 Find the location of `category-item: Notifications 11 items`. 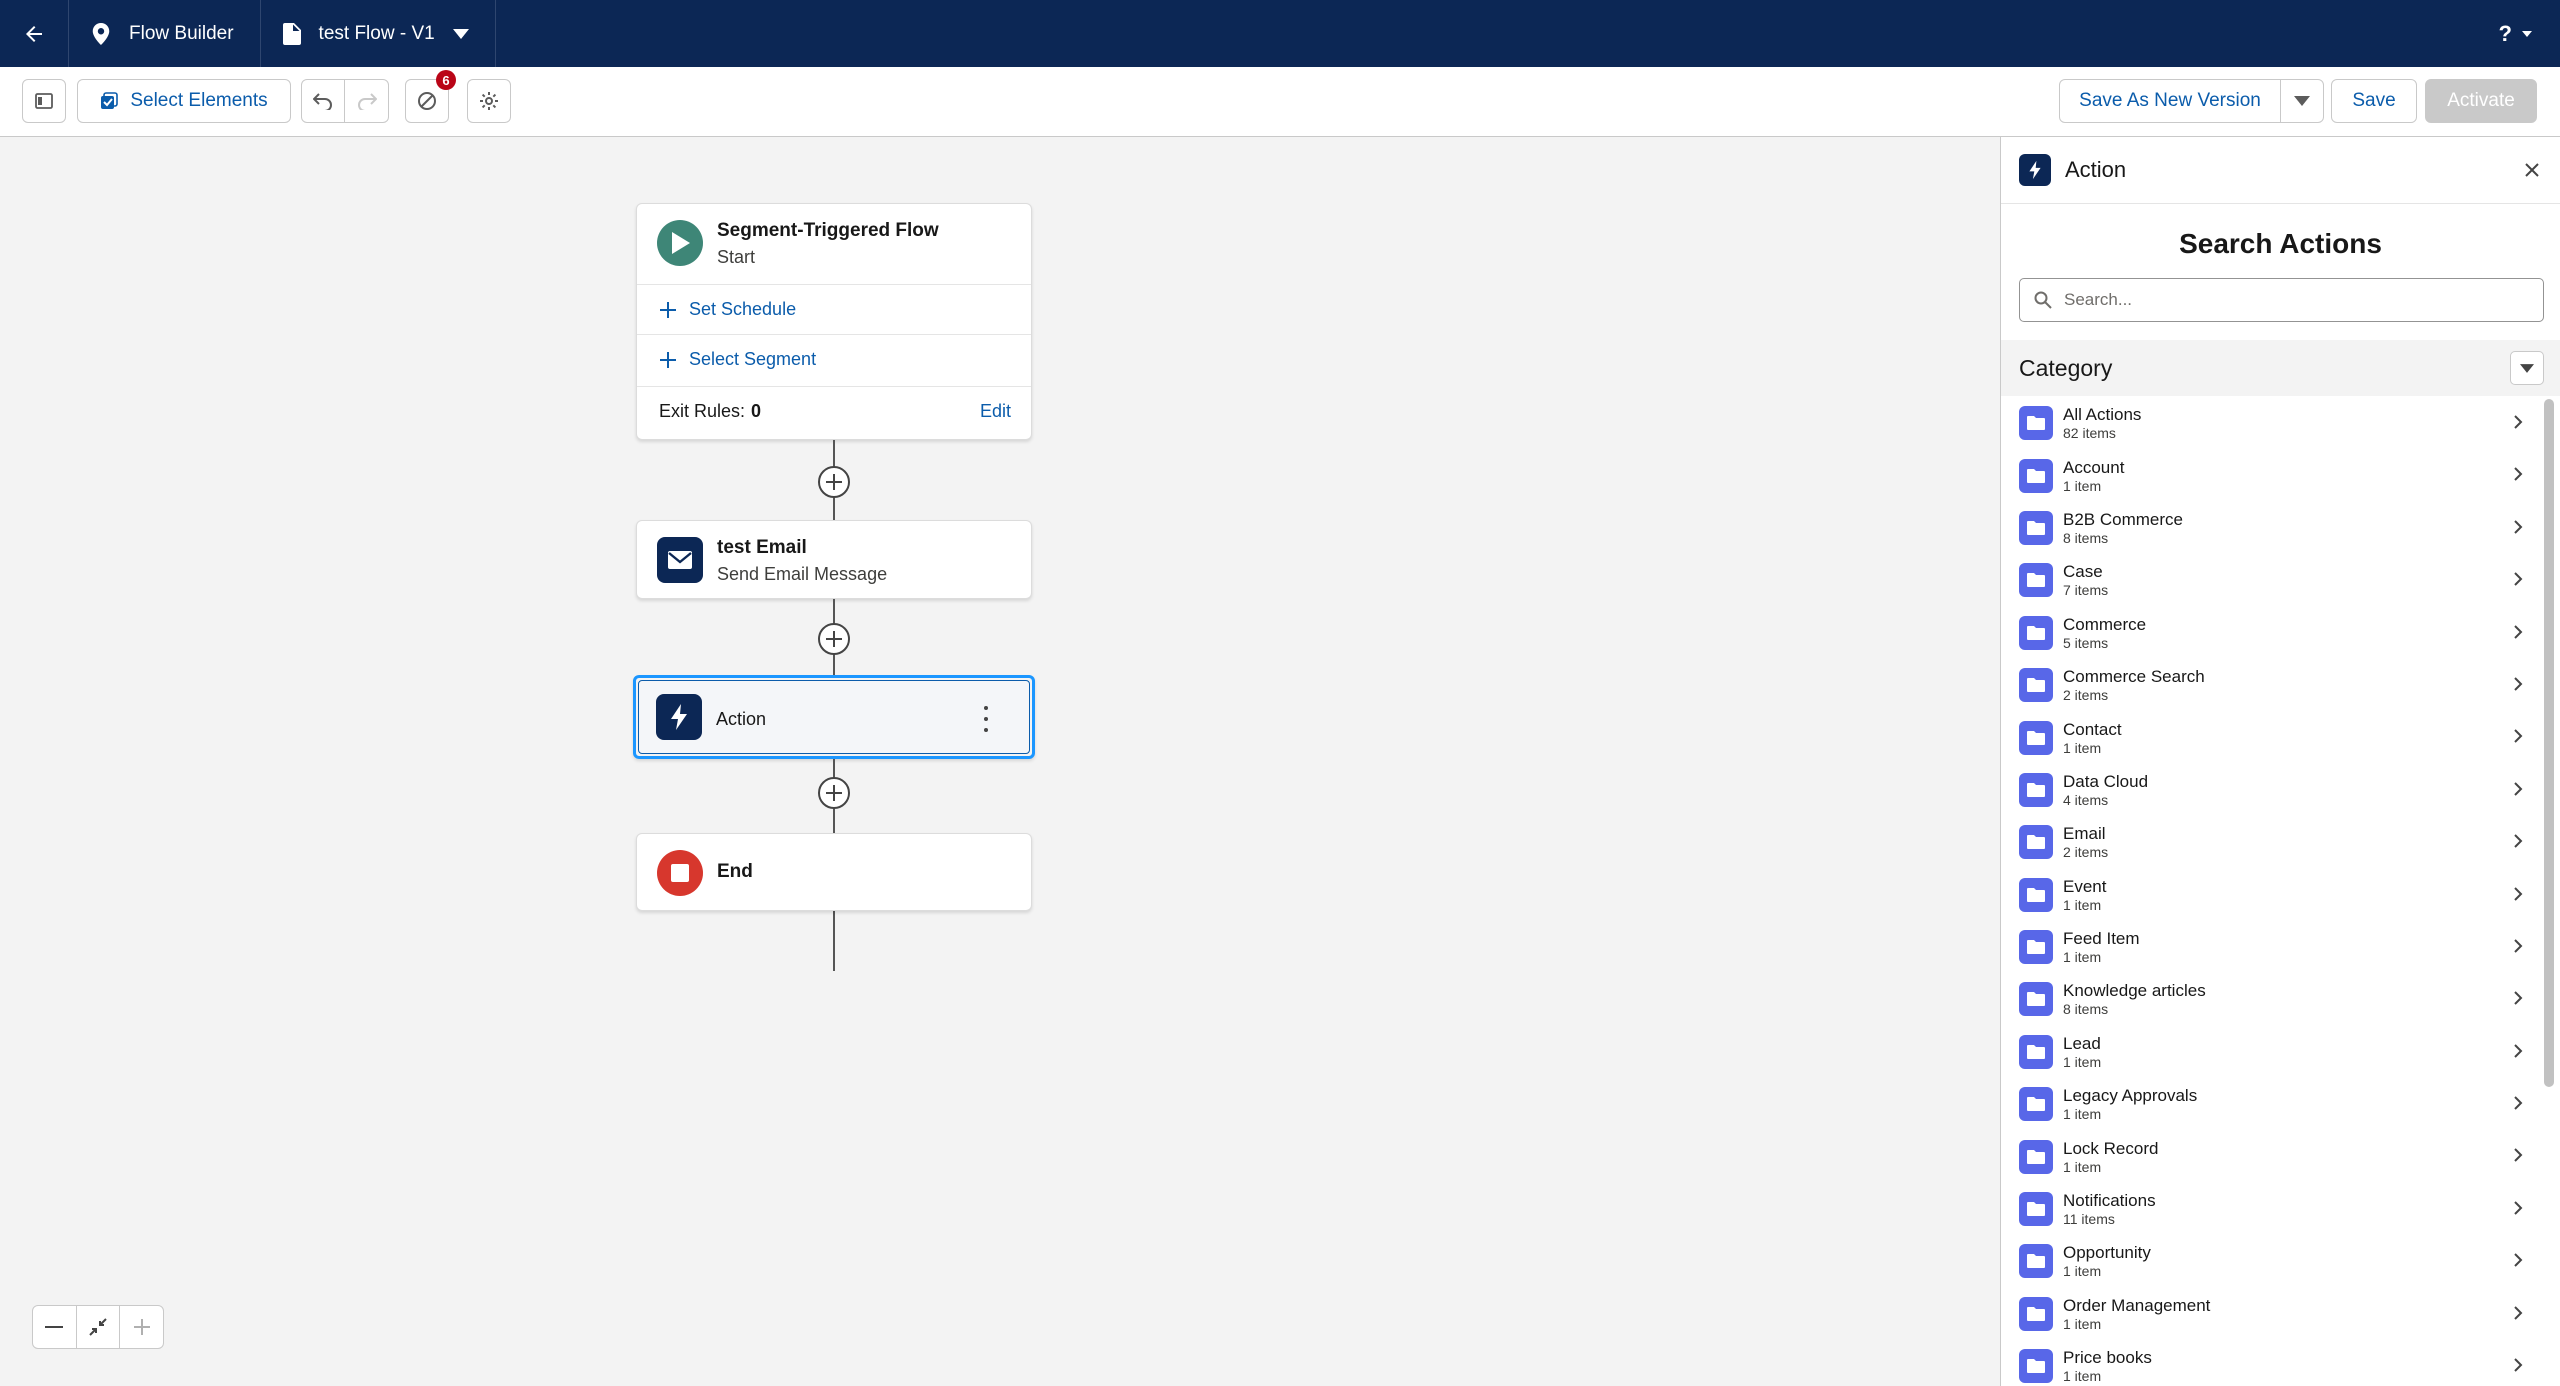

category-item: Notifications 11 items is located at coordinates (2269, 1209).